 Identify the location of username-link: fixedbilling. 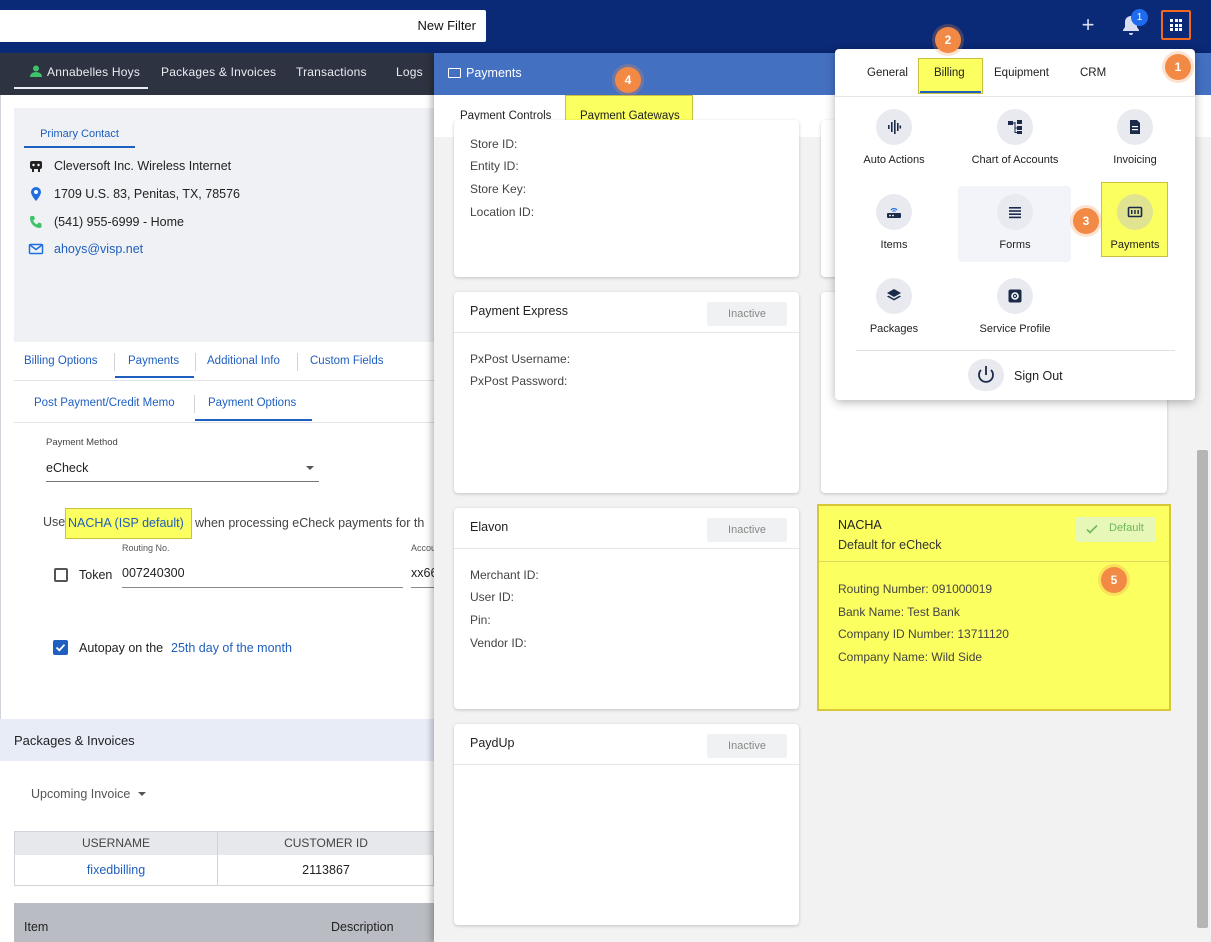
(116, 870).